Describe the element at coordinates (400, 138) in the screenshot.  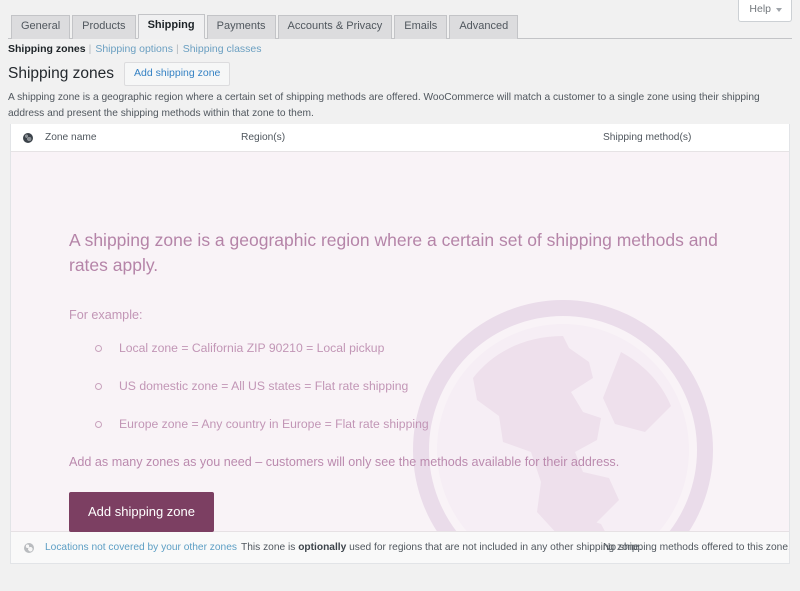
I see `table-header-row: Zone name Region(s) Shipping method(s)` at that location.